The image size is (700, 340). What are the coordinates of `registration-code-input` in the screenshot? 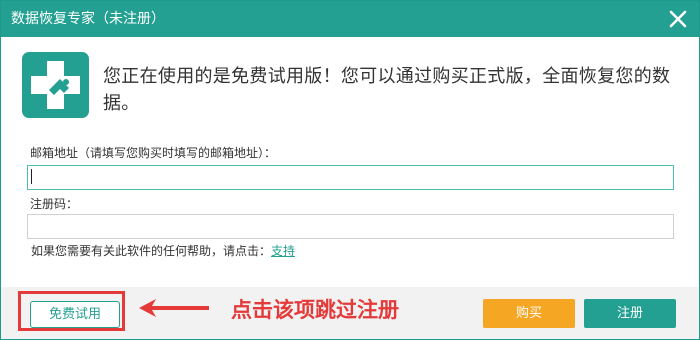 It's located at (350, 226).